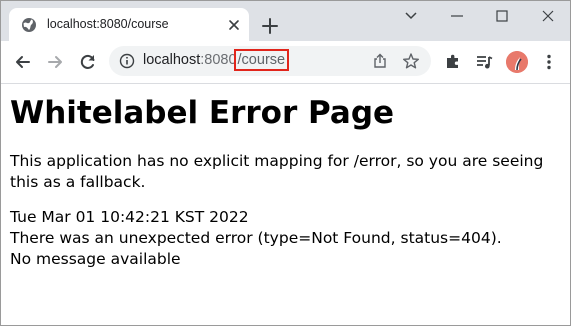 The image size is (571, 326). What do you see at coordinates (129, 217) in the screenshot?
I see `error-timestamp: Tue Mar 01 10:42:21 KST 2022` at bounding box center [129, 217].